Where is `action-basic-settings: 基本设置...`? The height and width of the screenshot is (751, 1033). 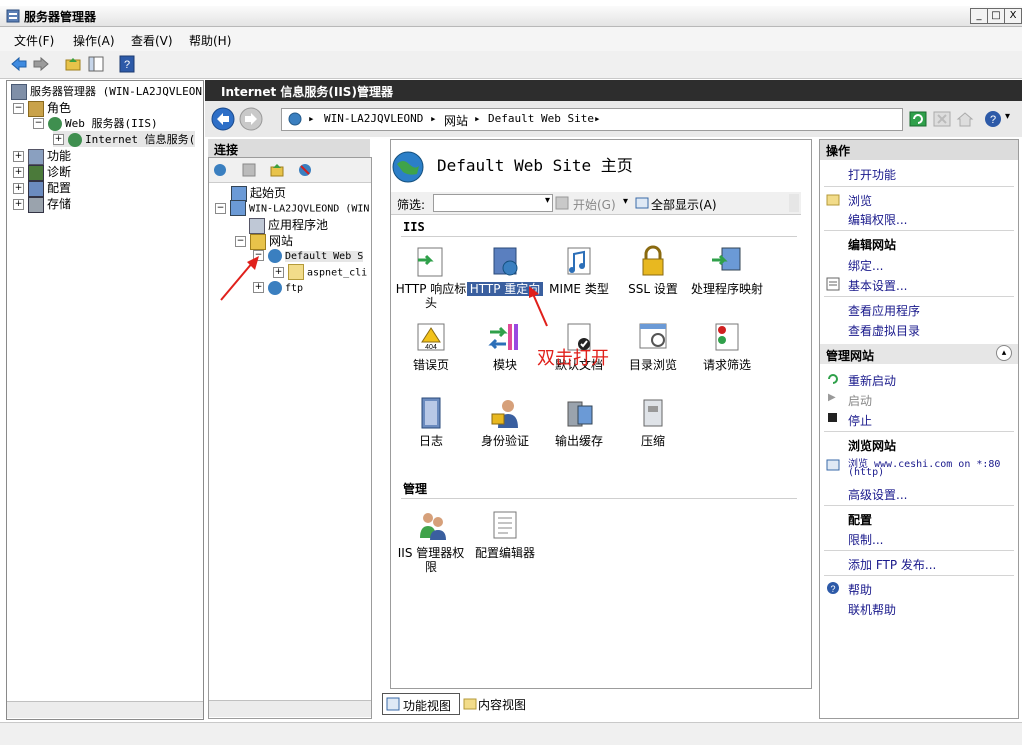 action-basic-settings: 基本设置... is located at coordinates (877, 285).